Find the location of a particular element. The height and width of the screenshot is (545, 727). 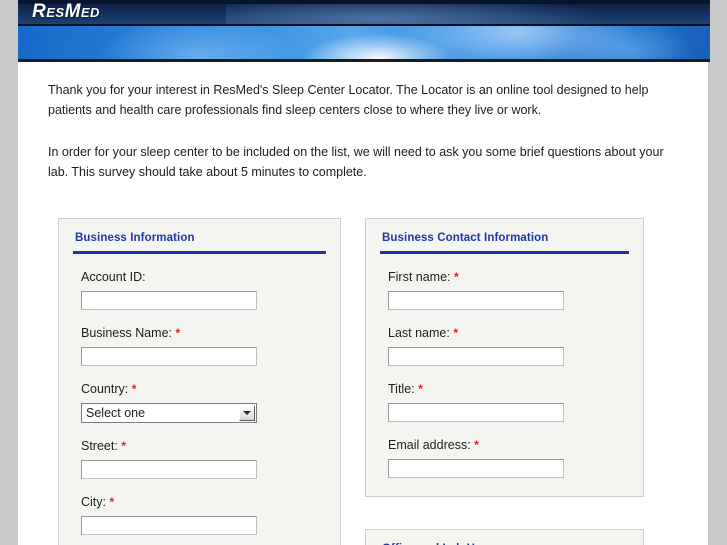

input-street is located at coordinates (169, 469).